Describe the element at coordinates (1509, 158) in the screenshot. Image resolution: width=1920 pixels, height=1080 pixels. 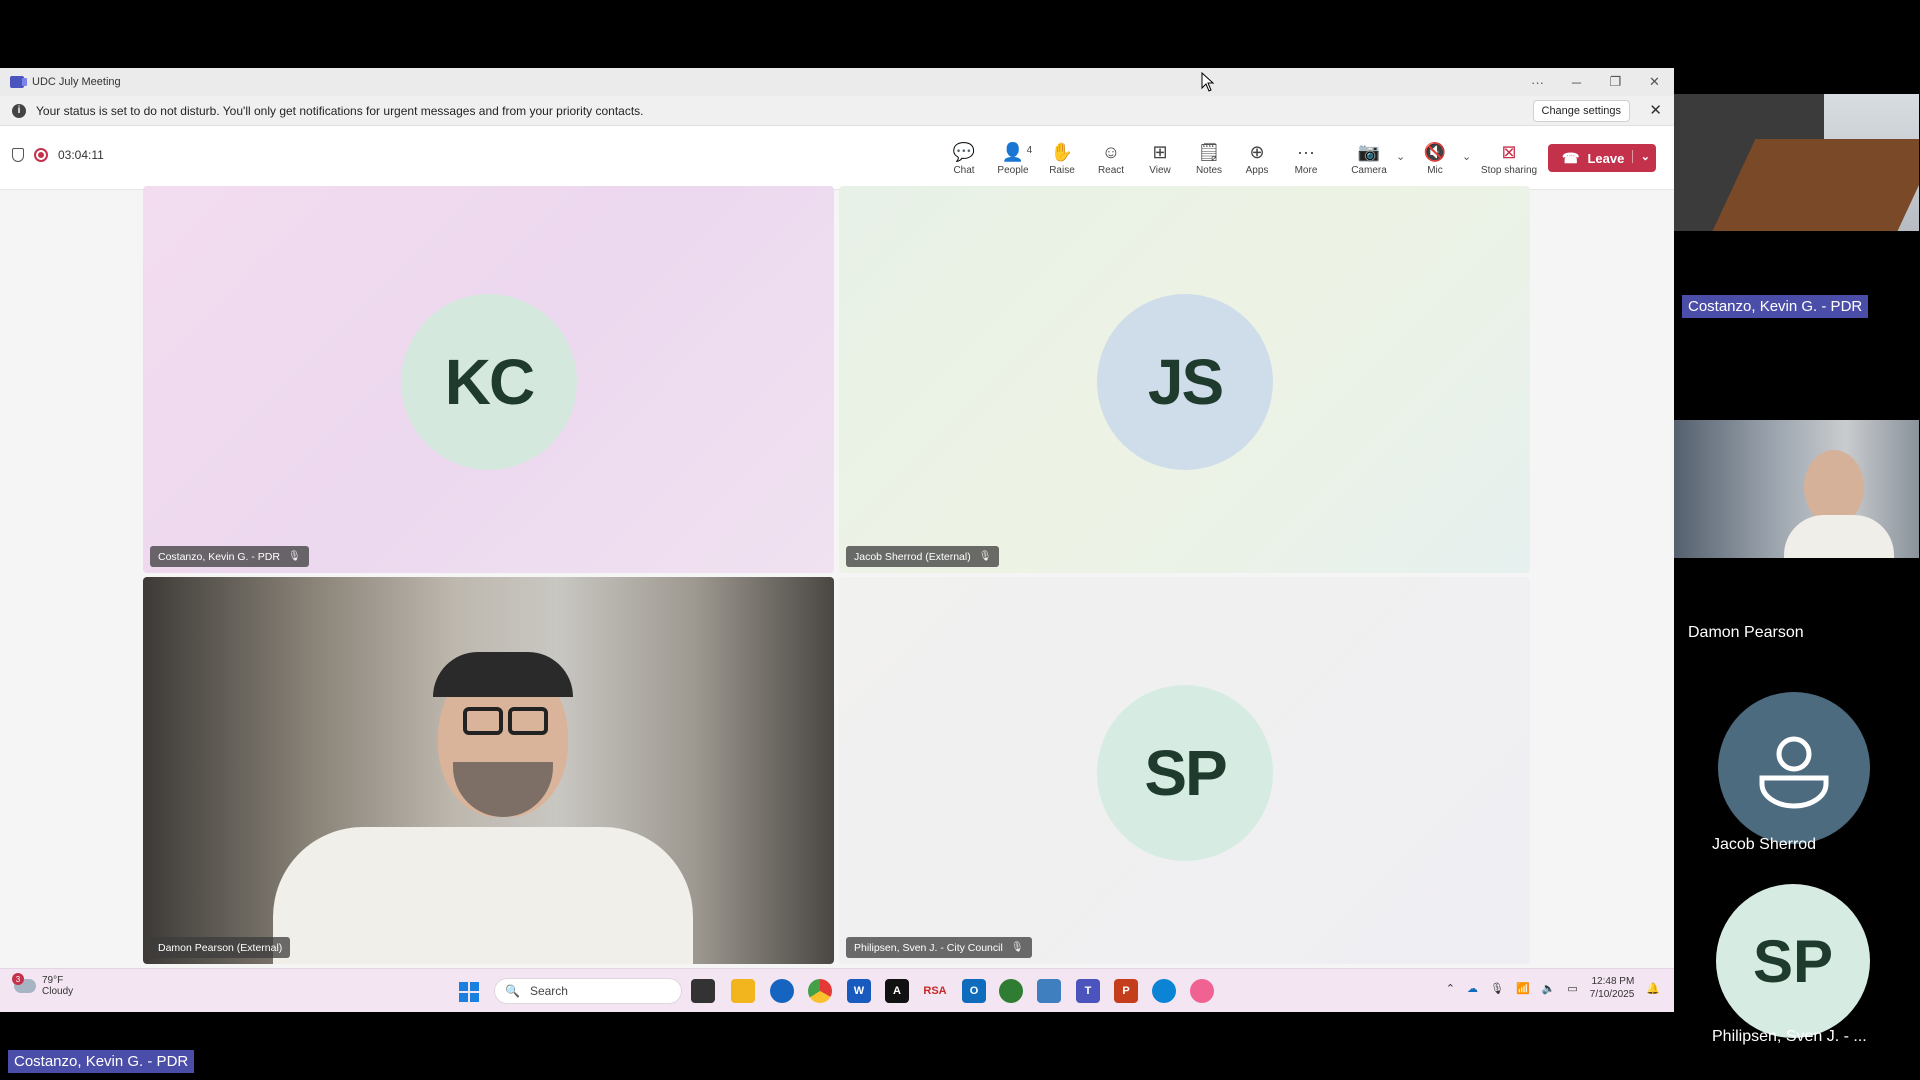
I see `stop-sharing-button: ⊠ Stop sharing` at that location.